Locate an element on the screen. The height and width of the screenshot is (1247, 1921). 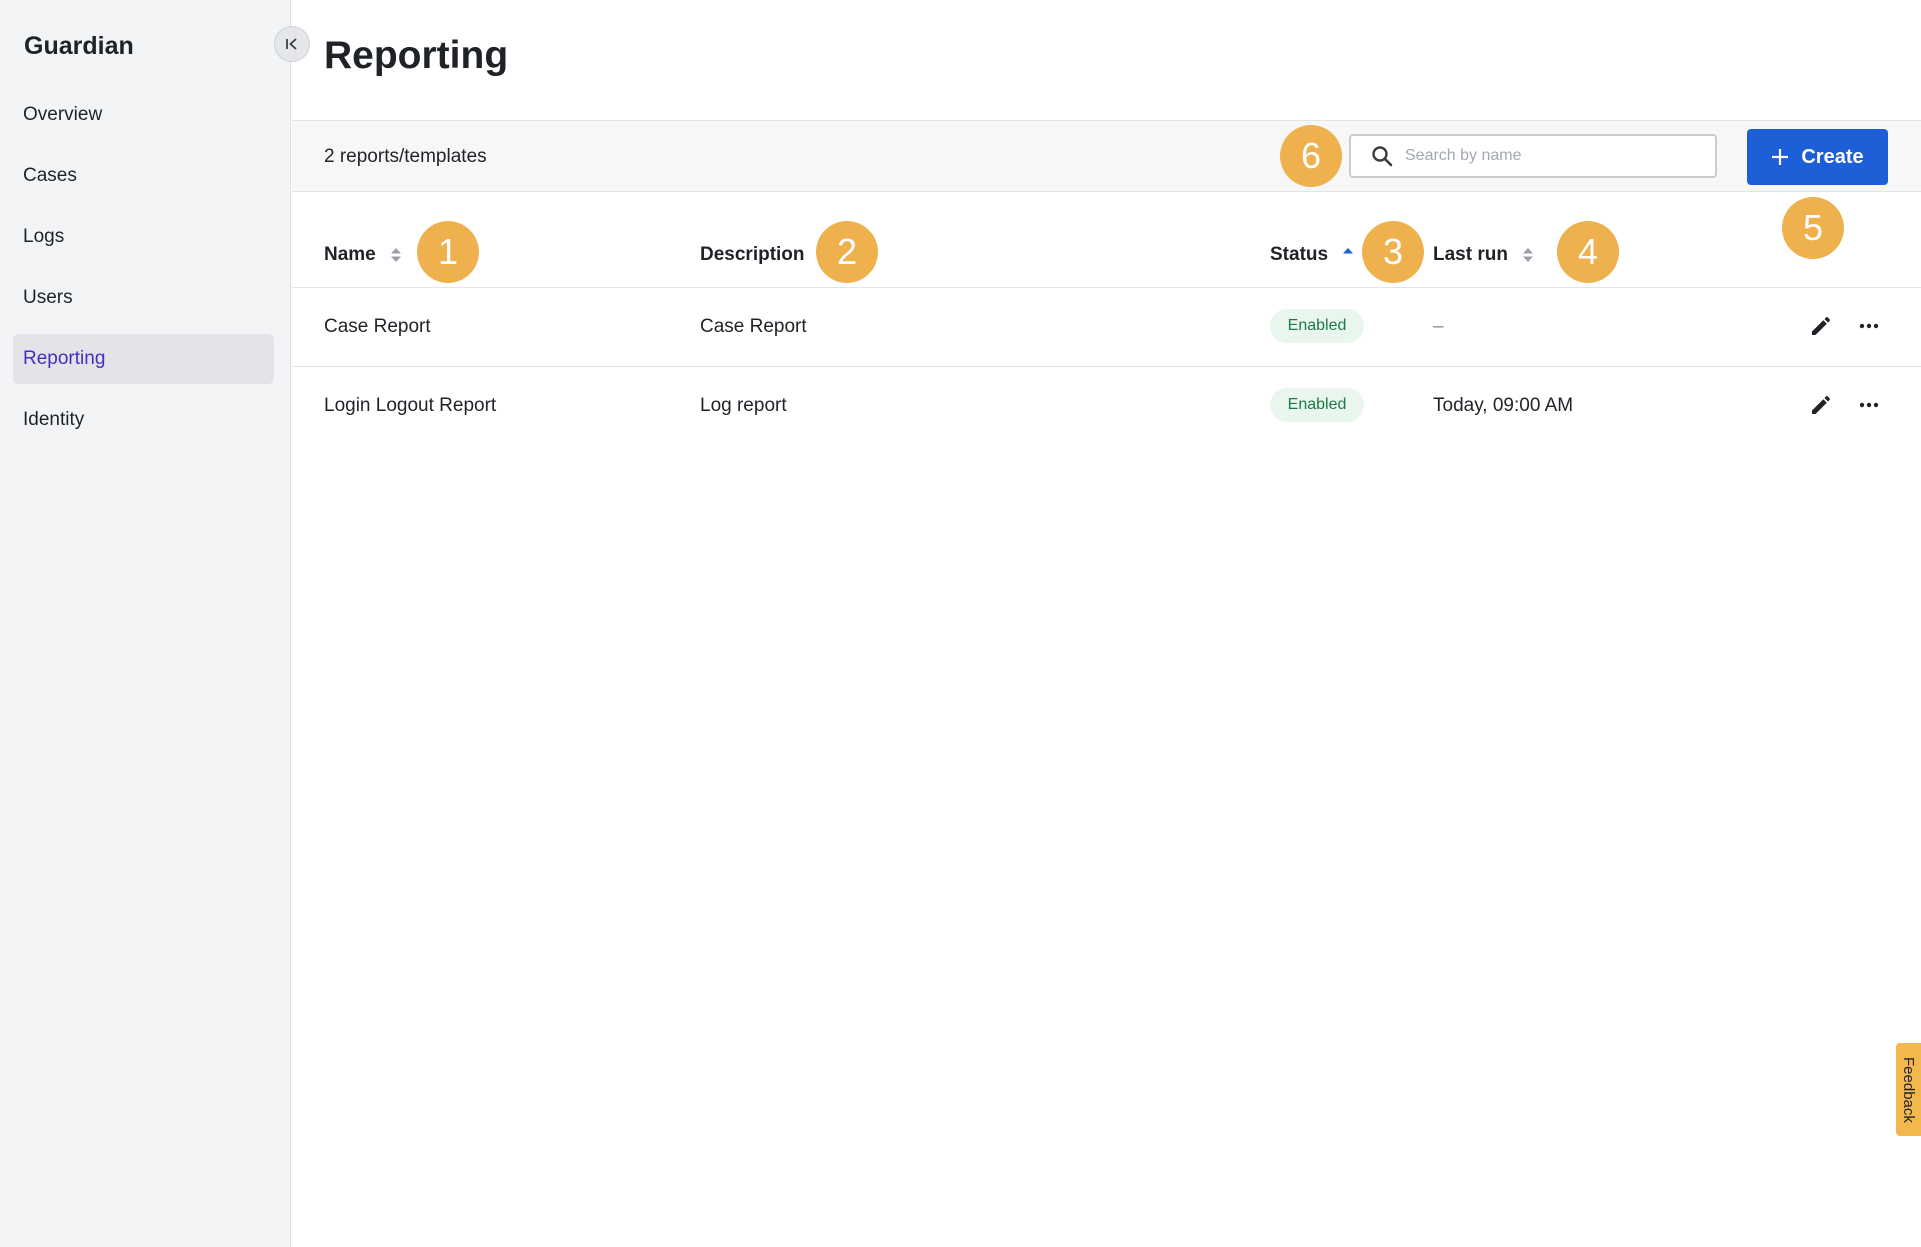
callout-marker: 6 is located at coordinates (1311, 156).